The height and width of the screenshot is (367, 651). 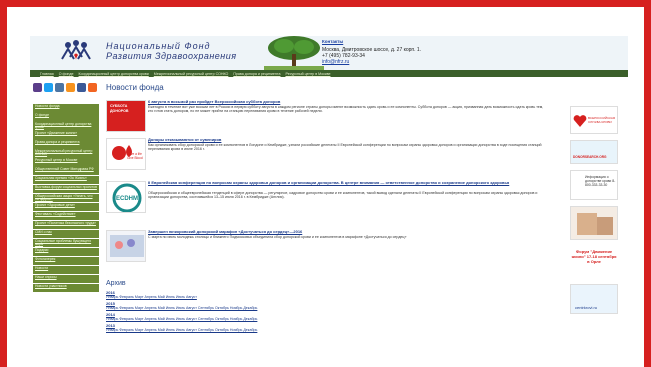 What do you see at coordinates (66, 225) in the screenshot?
I see `sidebar-item: Проект «Политика безопасного труда»` at bounding box center [66, 225].